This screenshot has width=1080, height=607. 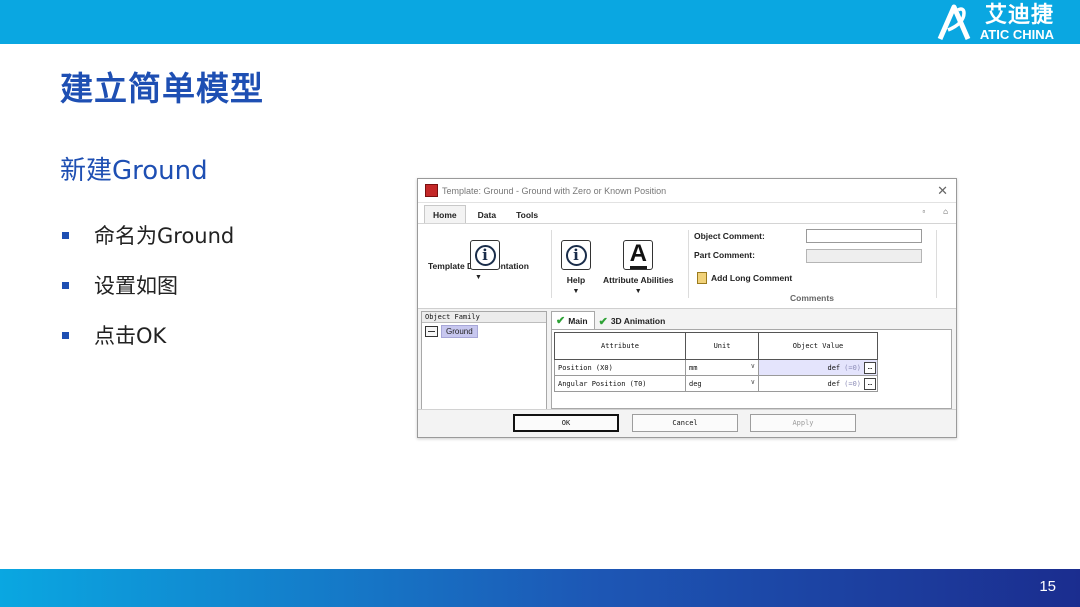 What do you see at coordinates (162, 88) in the screenshot?
I see `slide-title: 建立简单模型` at bounding box center [162, 88].